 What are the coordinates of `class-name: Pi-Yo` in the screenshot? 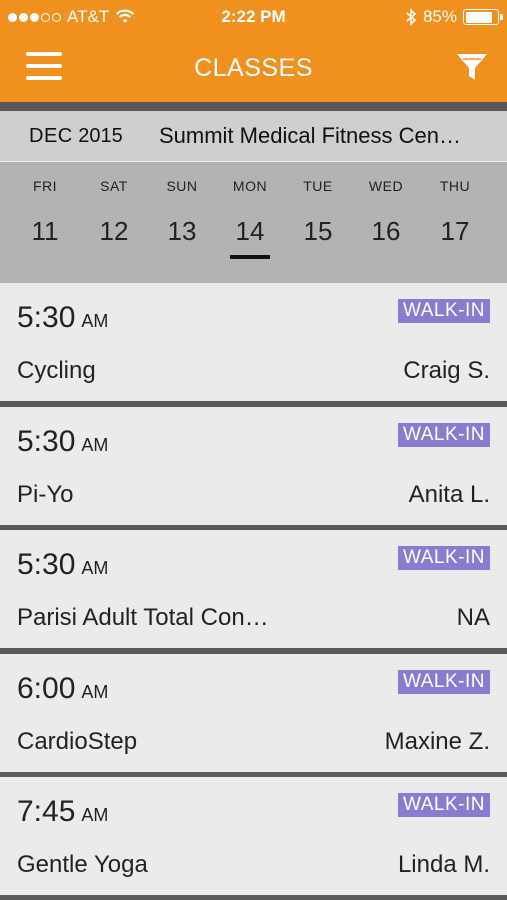 It's located at (45, 494).